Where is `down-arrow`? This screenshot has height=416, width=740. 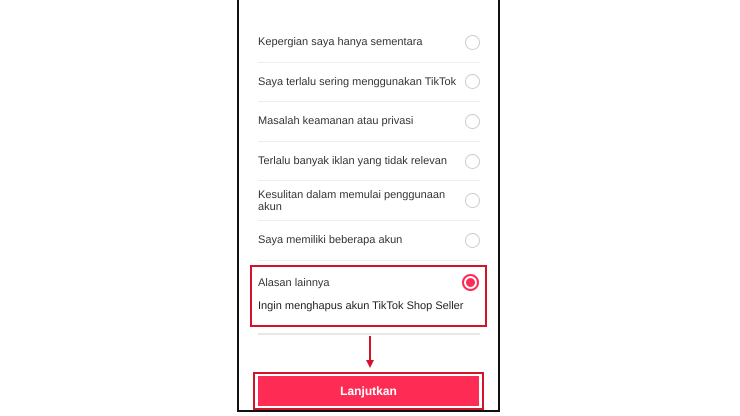 down-arrow is located at coordinates (369, 352).